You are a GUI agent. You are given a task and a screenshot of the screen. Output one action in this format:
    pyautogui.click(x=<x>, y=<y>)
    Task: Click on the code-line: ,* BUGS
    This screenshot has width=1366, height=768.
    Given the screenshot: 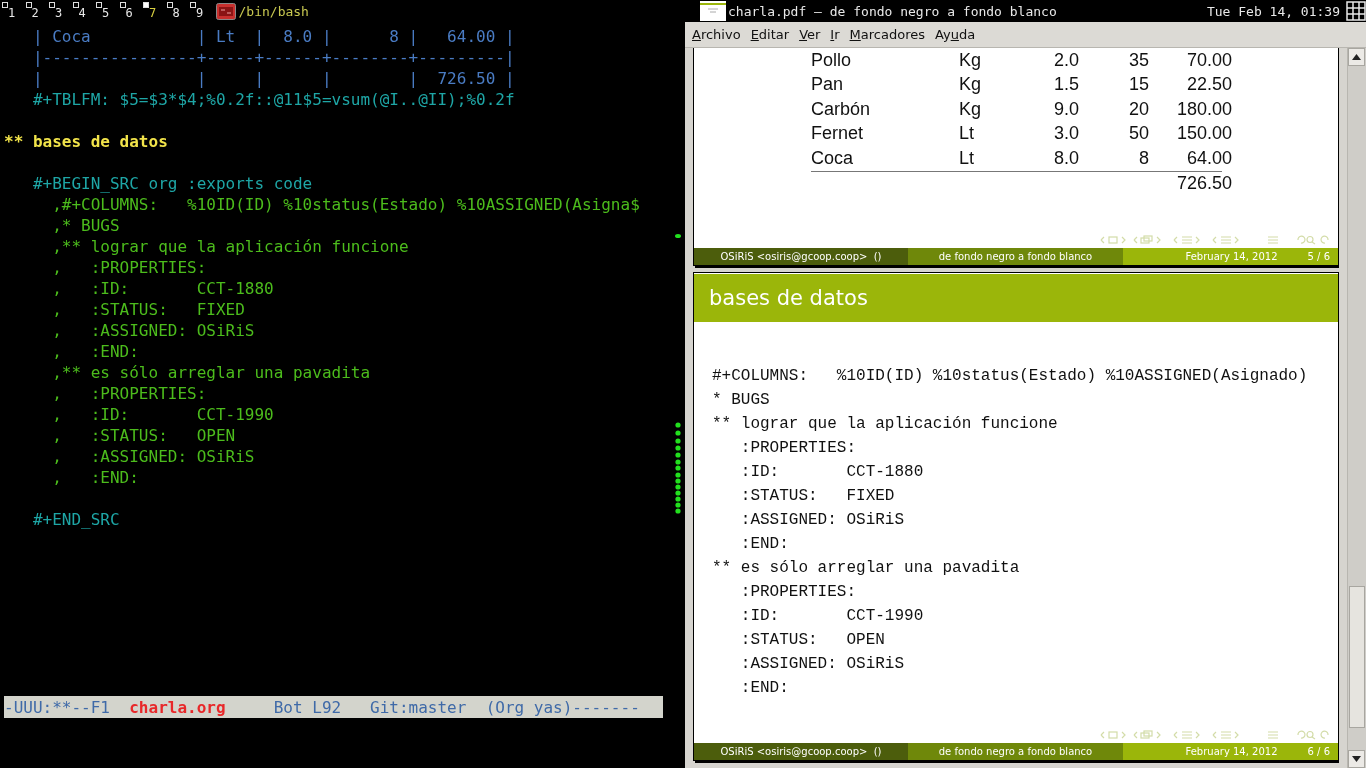 What is the action you would take?
    pyautogui.click(x=86, y=225)
    